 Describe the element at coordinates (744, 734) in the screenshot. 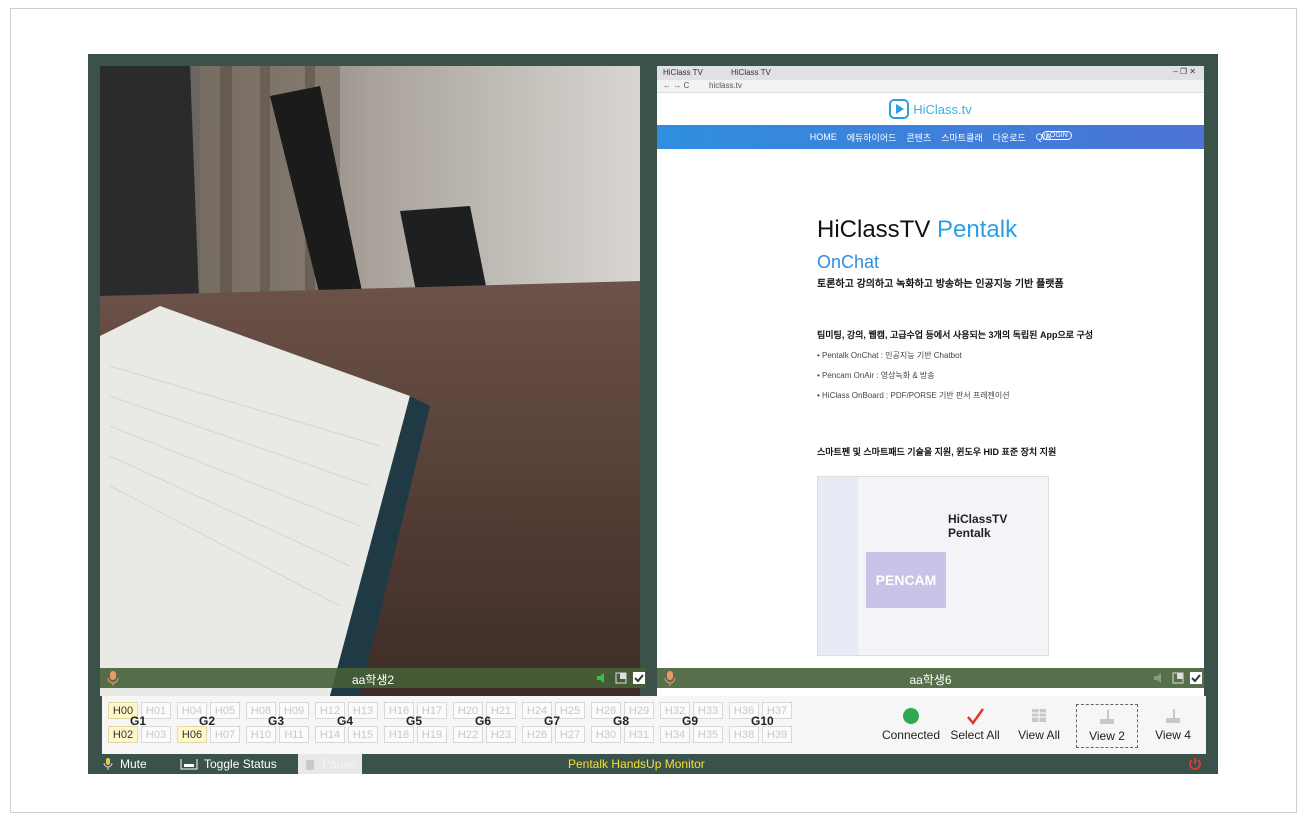

I see `hand-cell: H38` at that location.